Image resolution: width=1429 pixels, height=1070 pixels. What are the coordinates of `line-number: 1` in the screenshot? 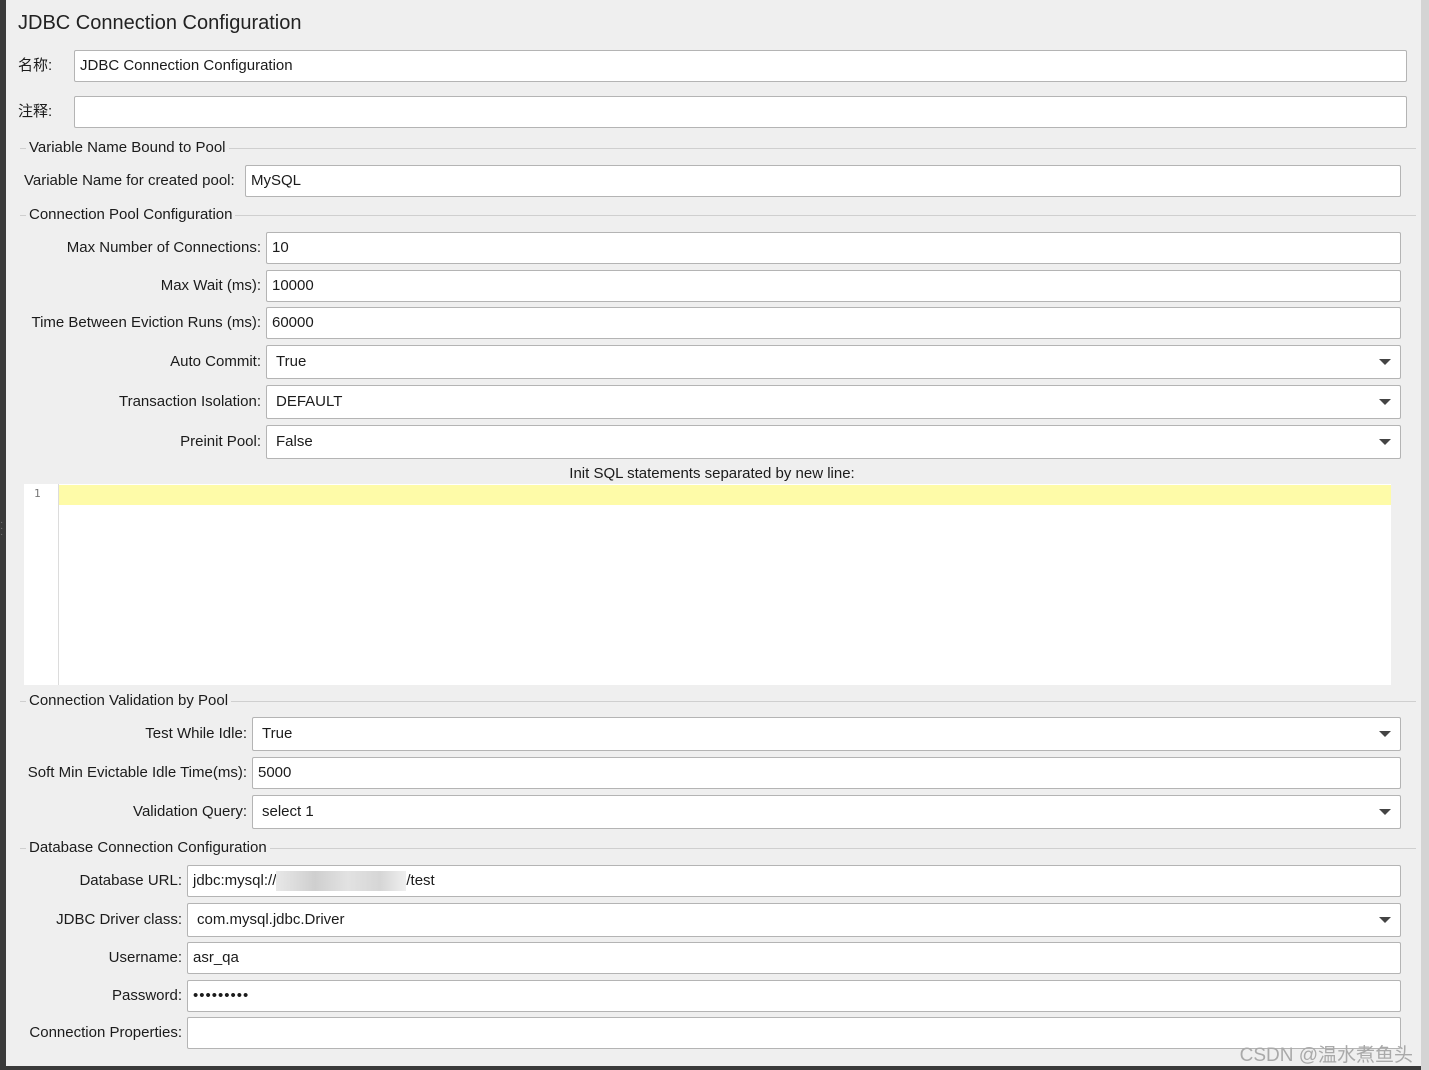 It's located at (37, 493).